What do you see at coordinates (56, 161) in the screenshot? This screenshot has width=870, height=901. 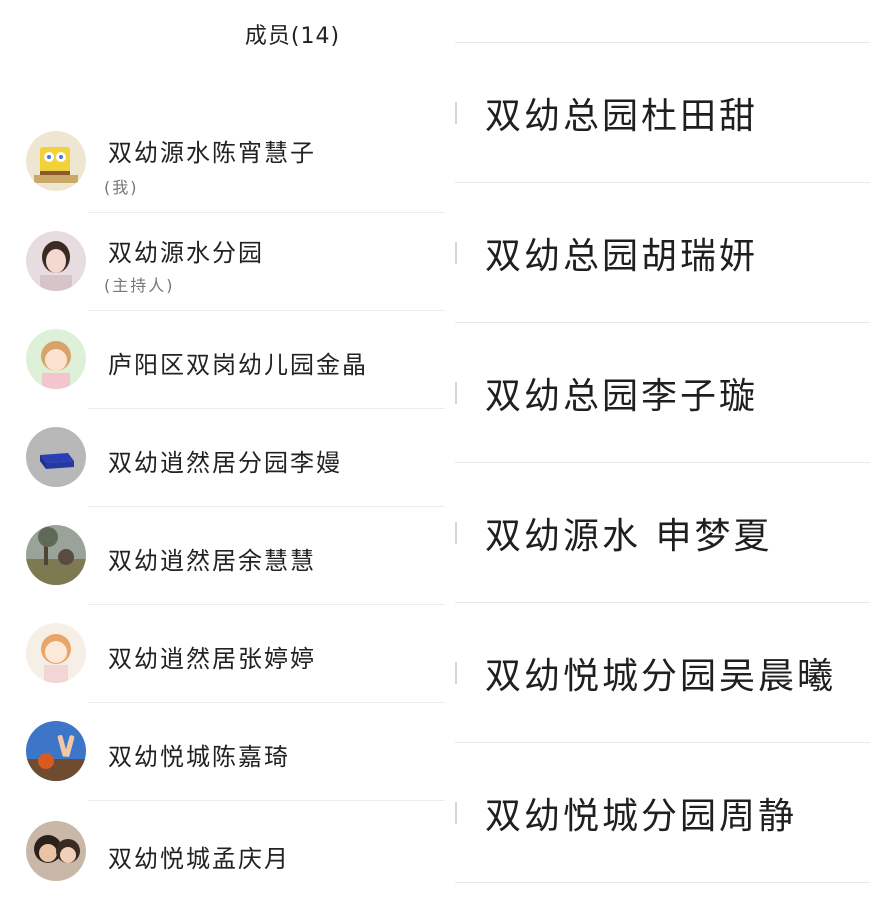 I see `spongebob-avatar` at bounding box center [56, 161].